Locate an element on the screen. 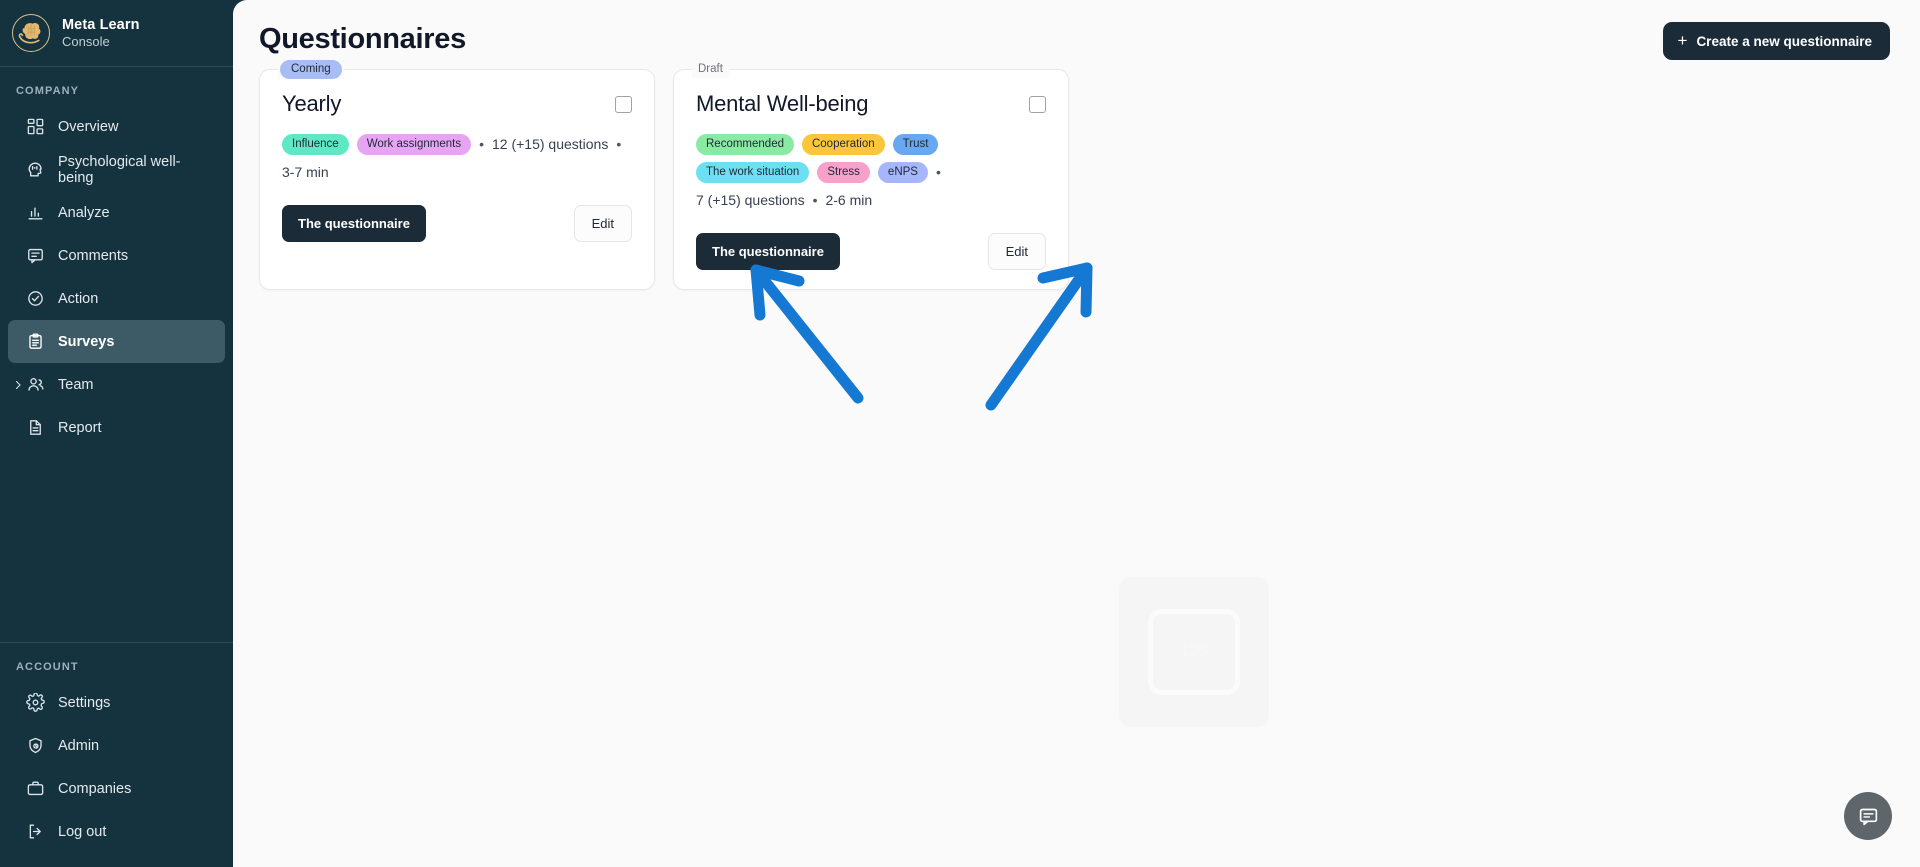  sidebar-item-comments-label: Comments is located at coordinates (93, 255).